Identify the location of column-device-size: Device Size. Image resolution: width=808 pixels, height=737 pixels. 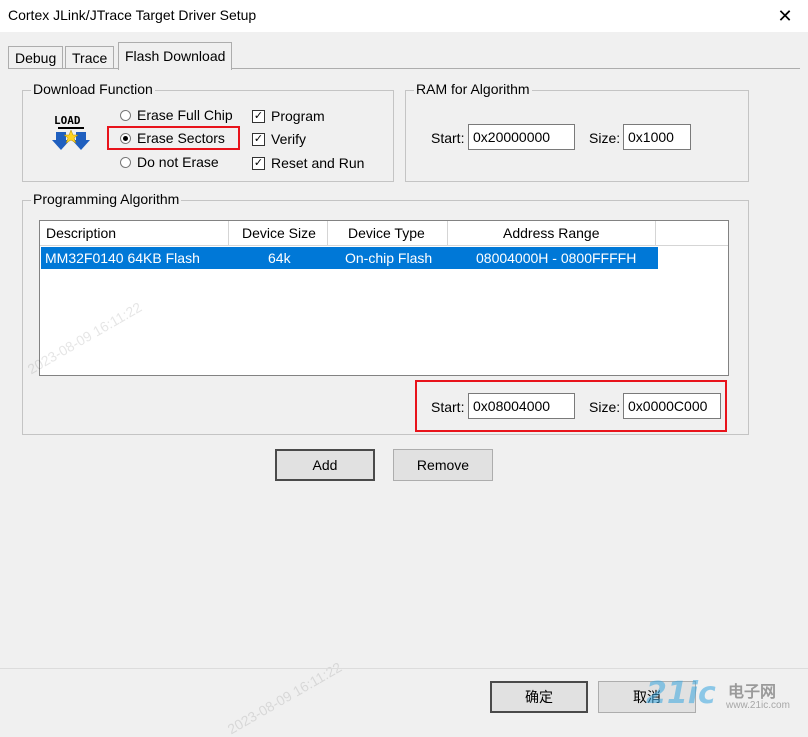
(278, 233).